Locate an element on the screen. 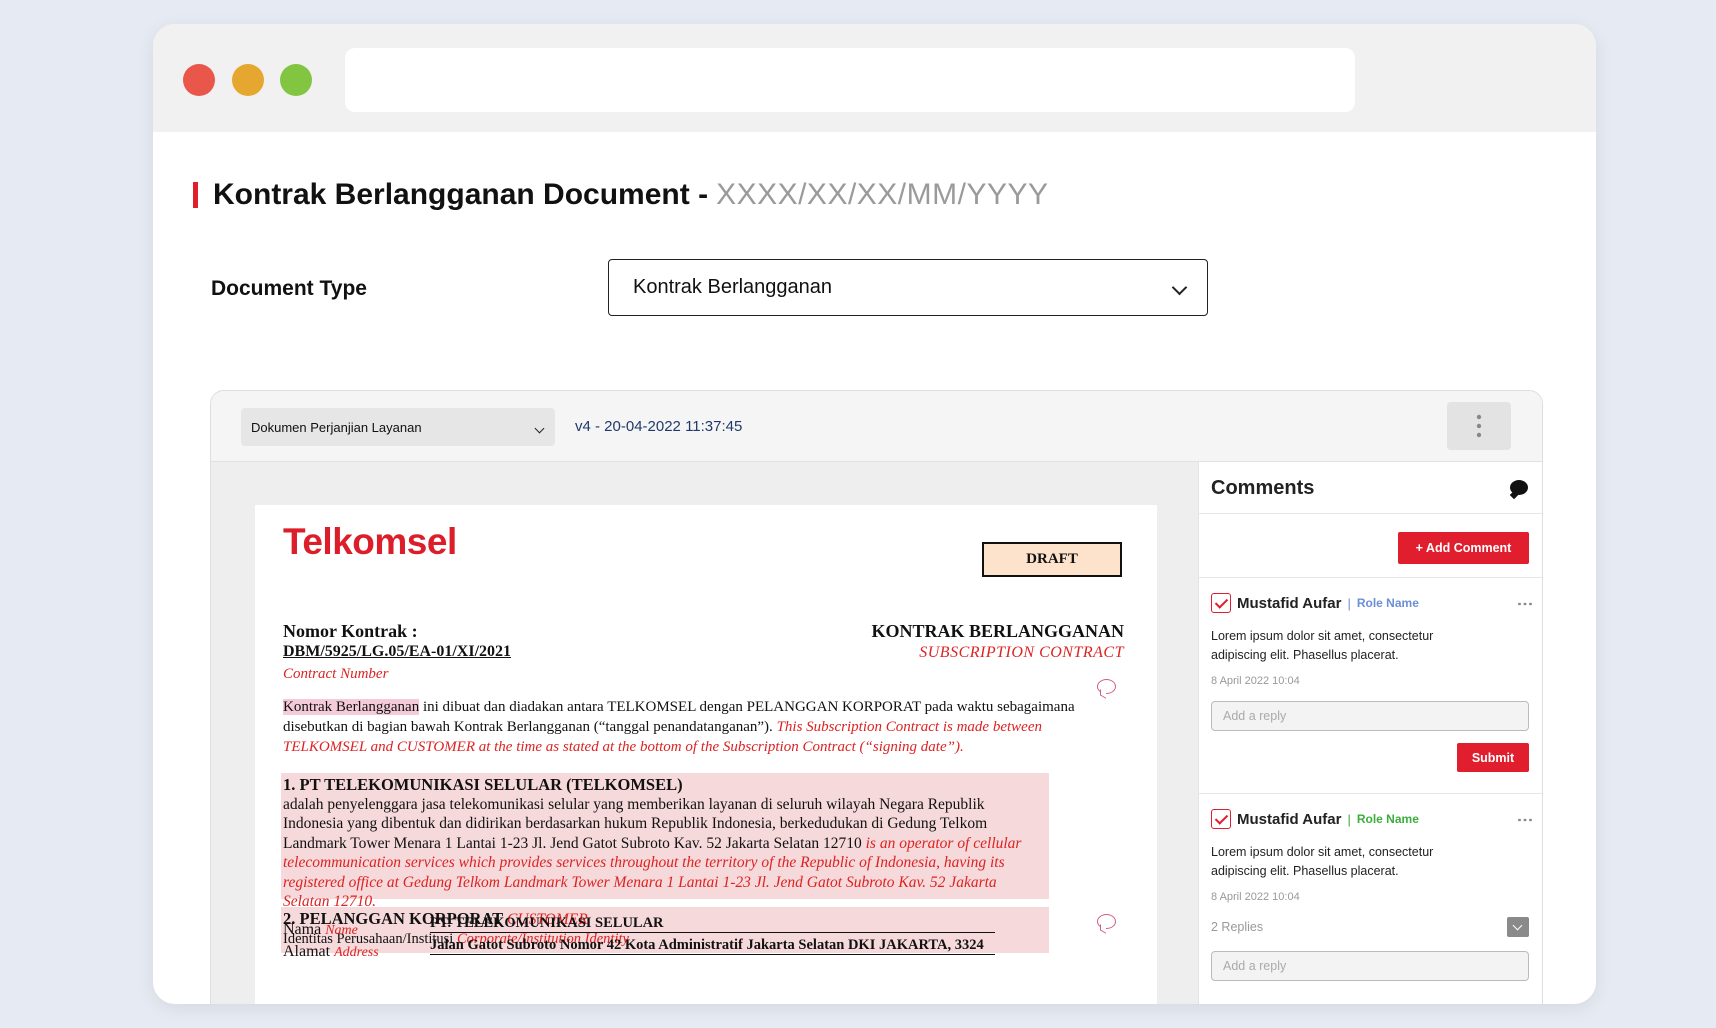 Image resolution: width=1716 pixels, height=1028 pixels. address-bar is located at coordinates (850, 80).